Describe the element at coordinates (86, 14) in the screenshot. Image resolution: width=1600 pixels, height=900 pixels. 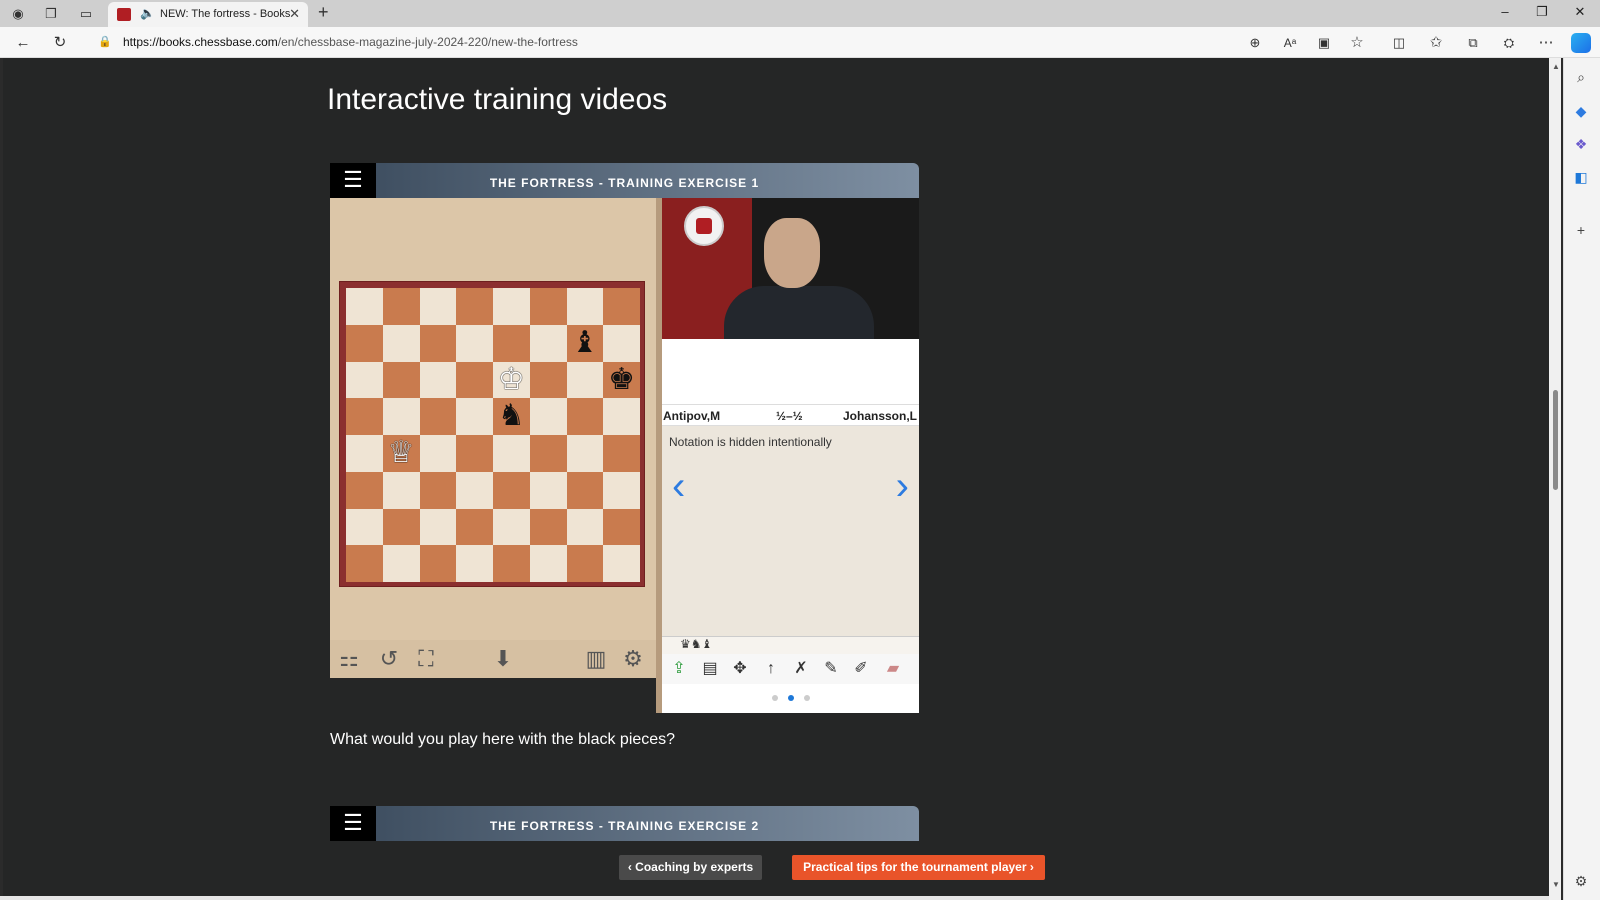
I see `tab-actions-icon: ▭` at that location.